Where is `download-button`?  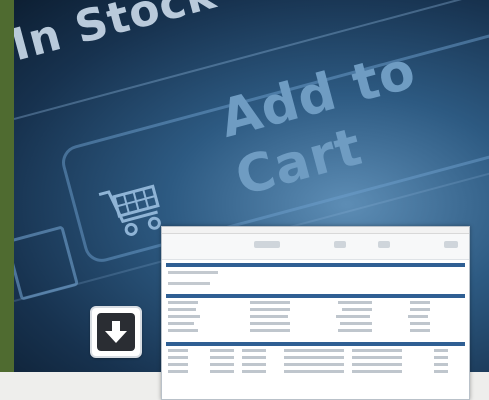 download-button is located at coordinates (116, 332).